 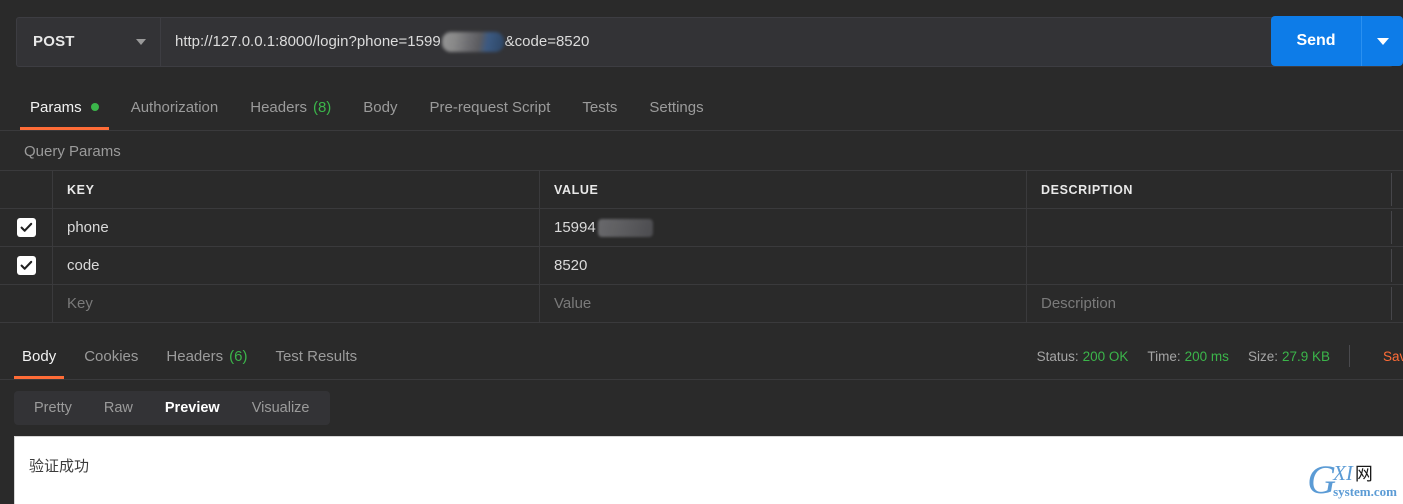 I want to click on response-view-mode-bar: Pretty Raw Preview Visualize, so click(x=701, y=408).